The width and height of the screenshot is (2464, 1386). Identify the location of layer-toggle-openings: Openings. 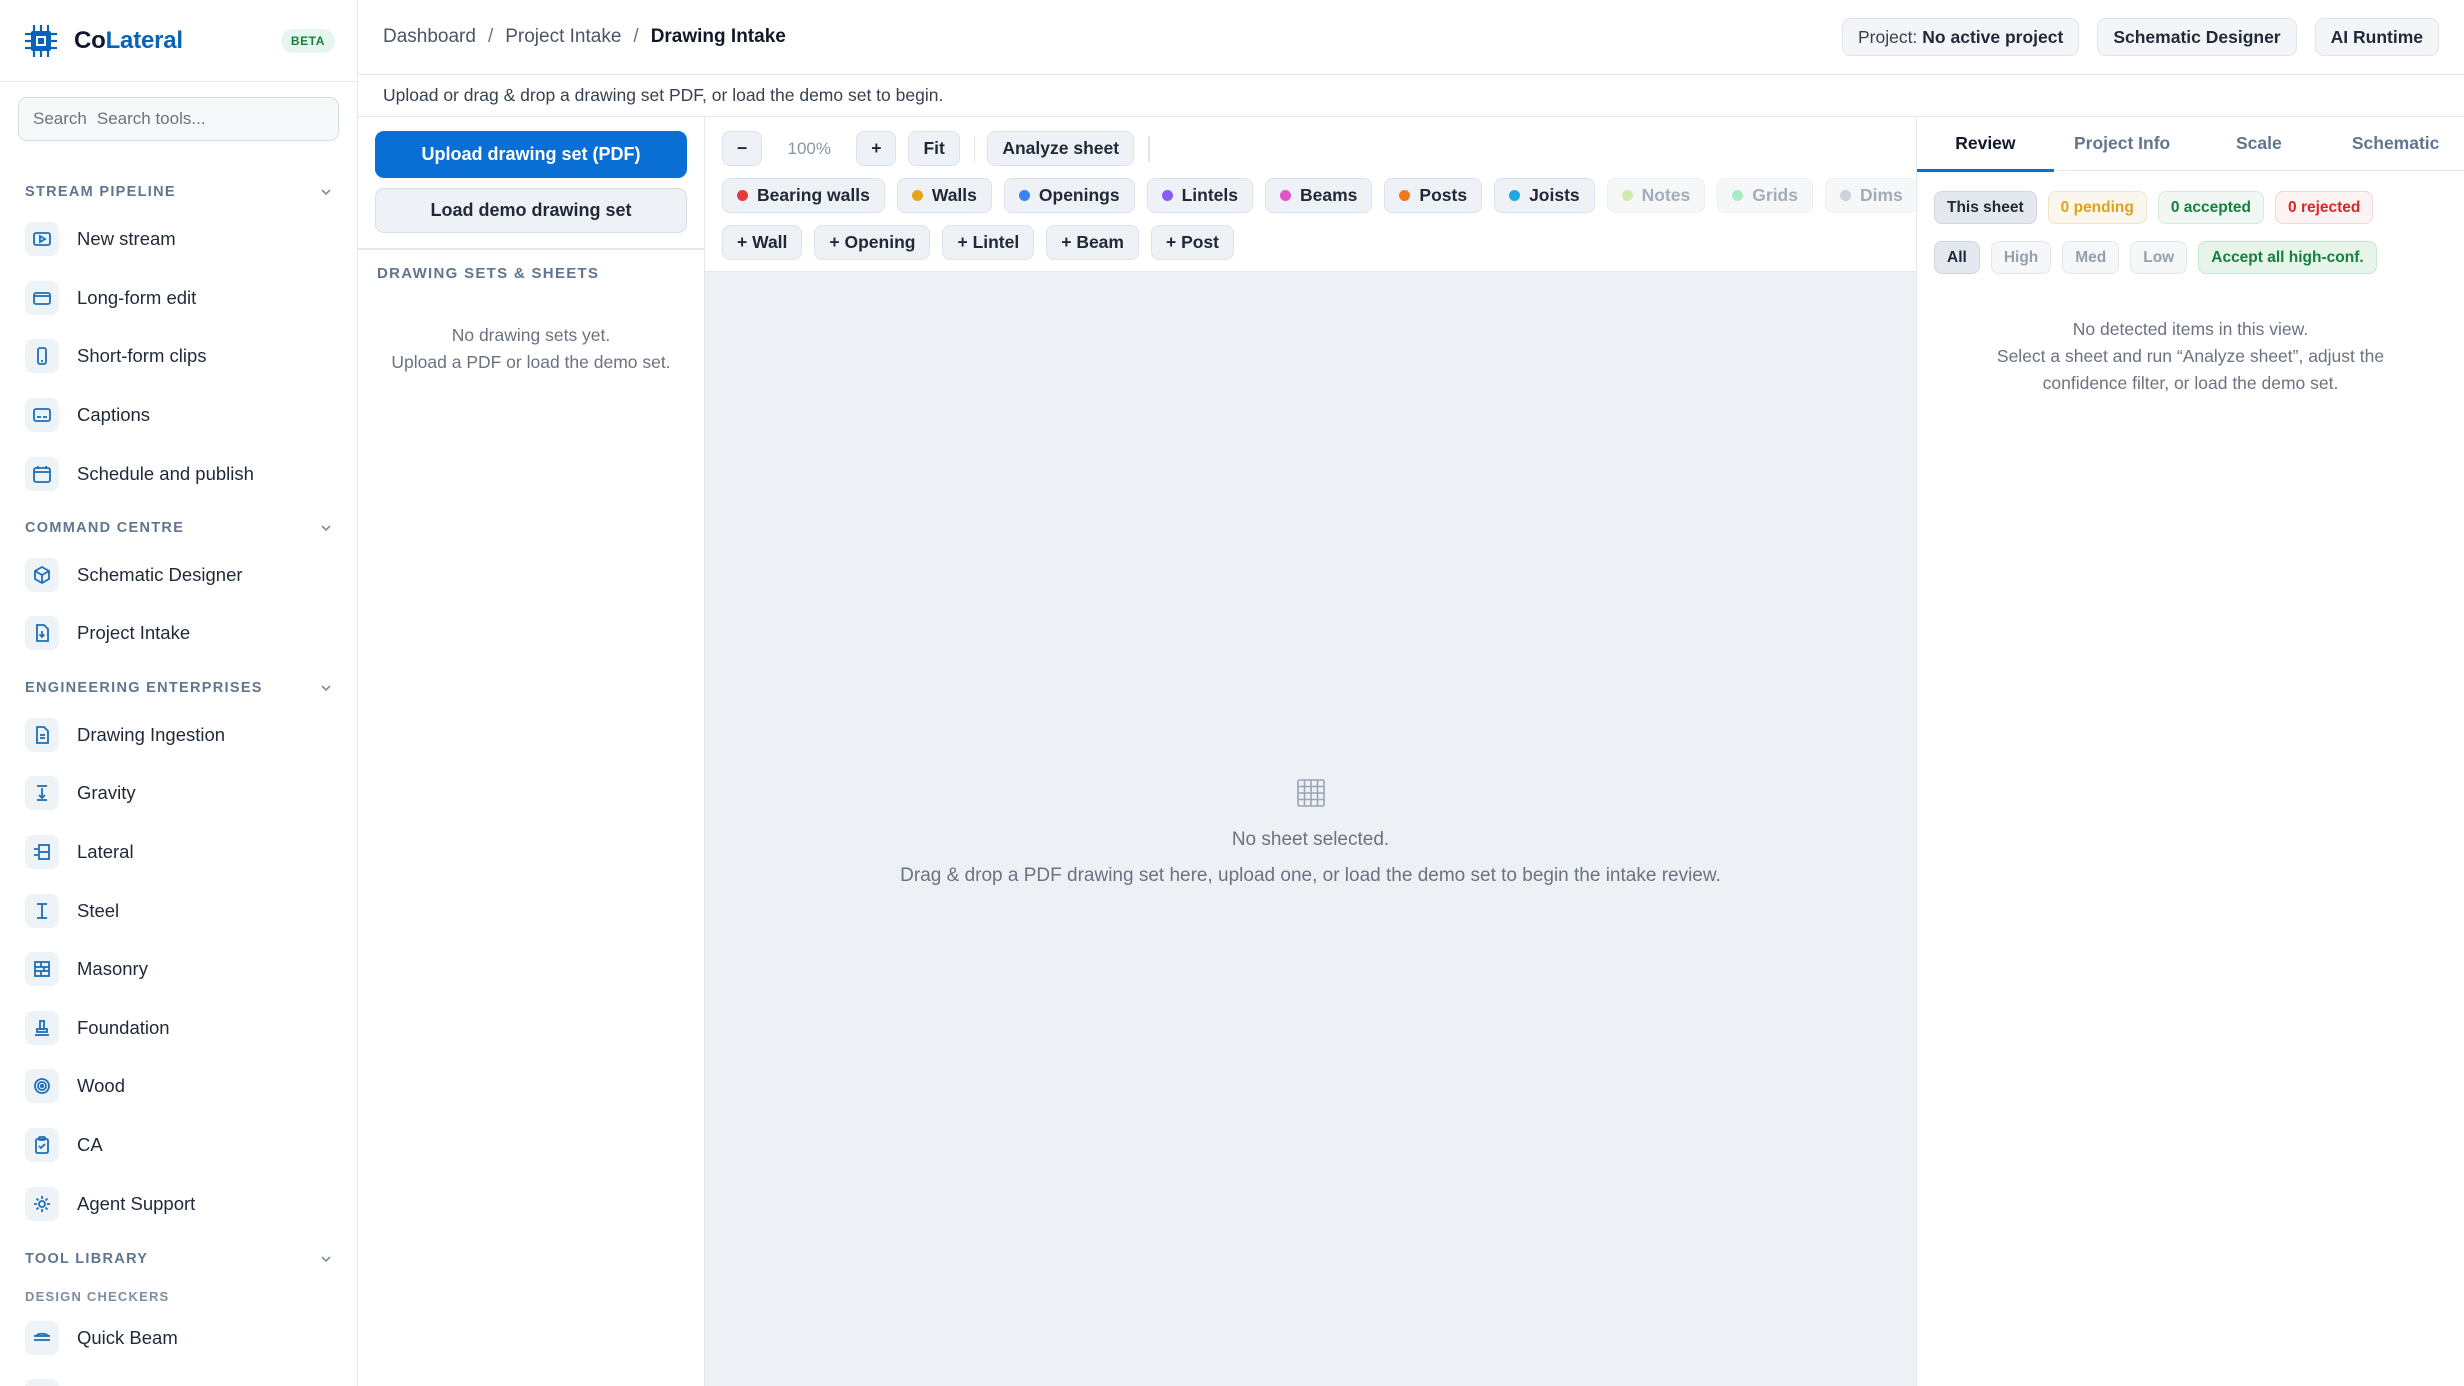
(1069, 195).